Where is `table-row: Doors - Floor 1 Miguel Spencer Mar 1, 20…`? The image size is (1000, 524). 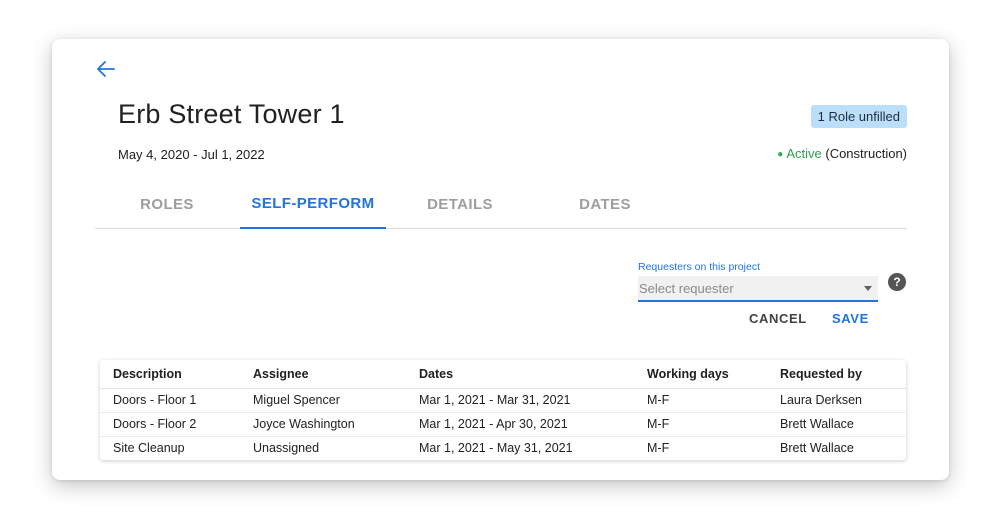 table-row: Doors - Floor 1 Miguel Spencer Mar 1, 20… is located at coordinates (503, 400).